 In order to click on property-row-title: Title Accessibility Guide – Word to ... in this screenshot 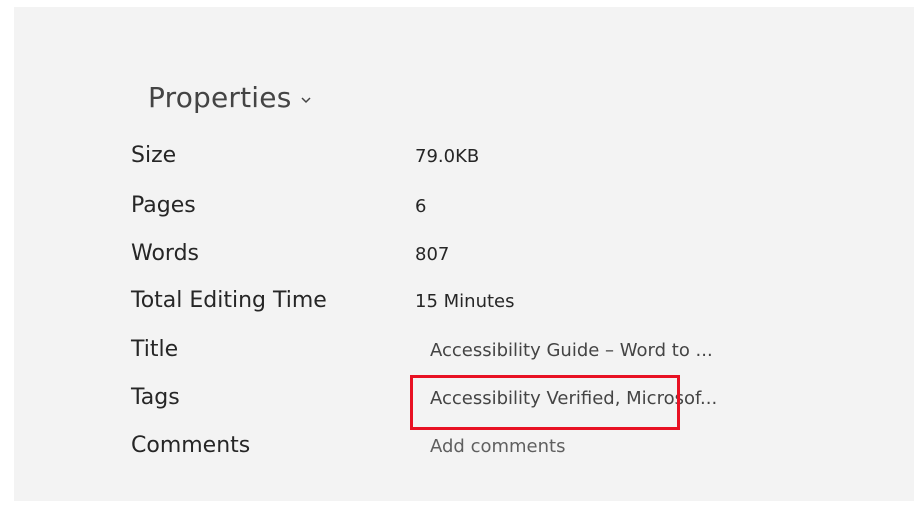, I will do `click(481, 354)`.